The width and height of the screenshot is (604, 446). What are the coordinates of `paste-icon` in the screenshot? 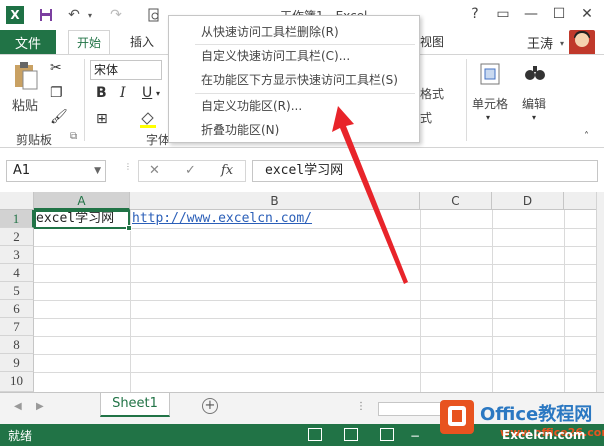 It's located at (26, 78).